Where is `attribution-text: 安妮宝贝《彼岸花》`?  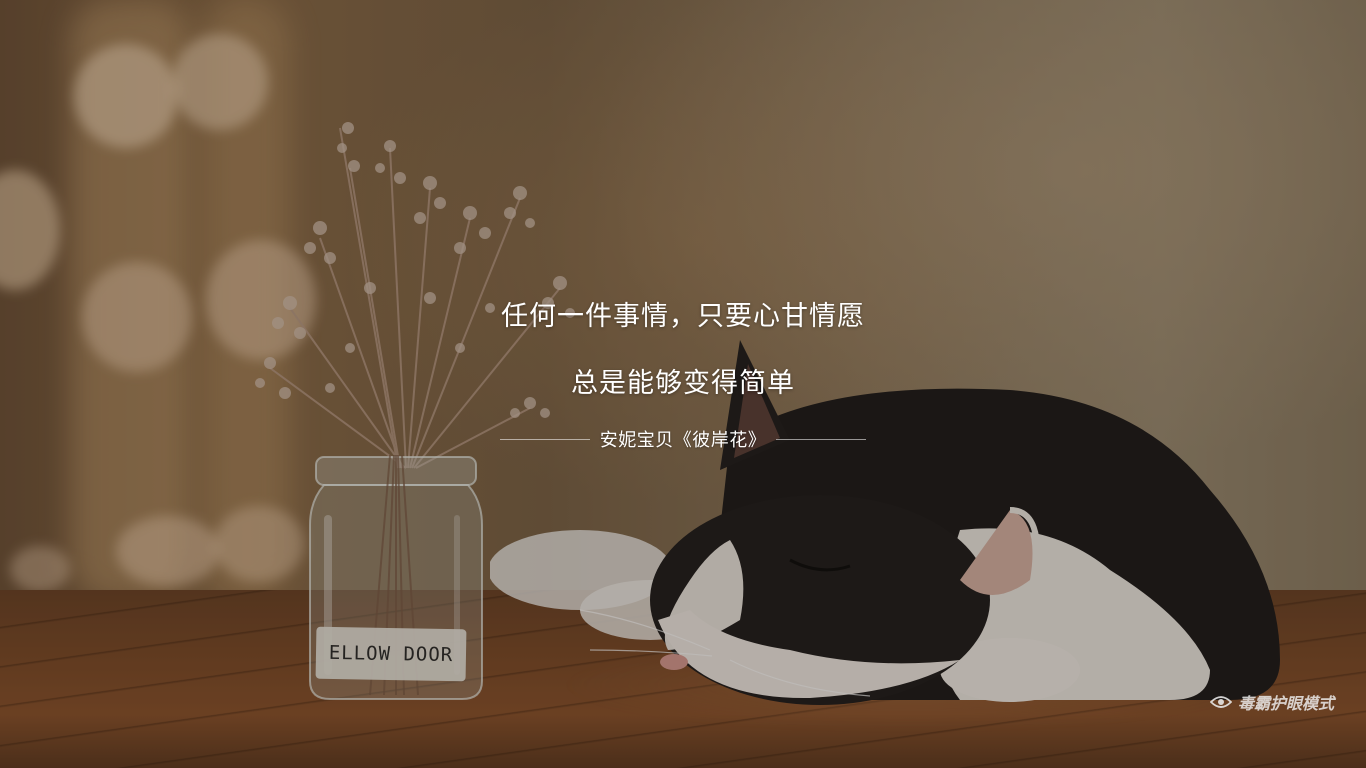 attribution-text: 安妮宝贝《彼岸花》 is located at coordinates (683, 440).